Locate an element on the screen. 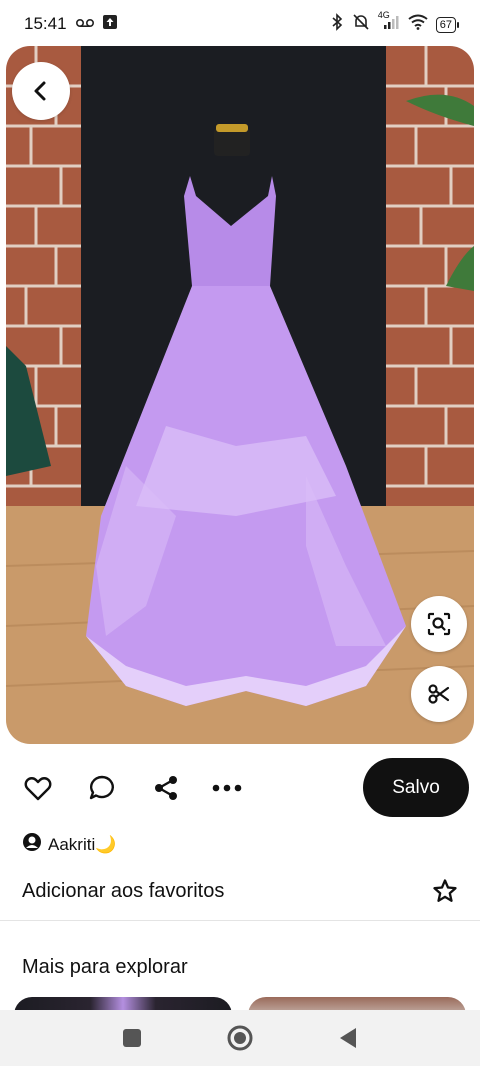 The height and width of the screenshot is (1066, 480). back-button is located at coordinates (41, 91).